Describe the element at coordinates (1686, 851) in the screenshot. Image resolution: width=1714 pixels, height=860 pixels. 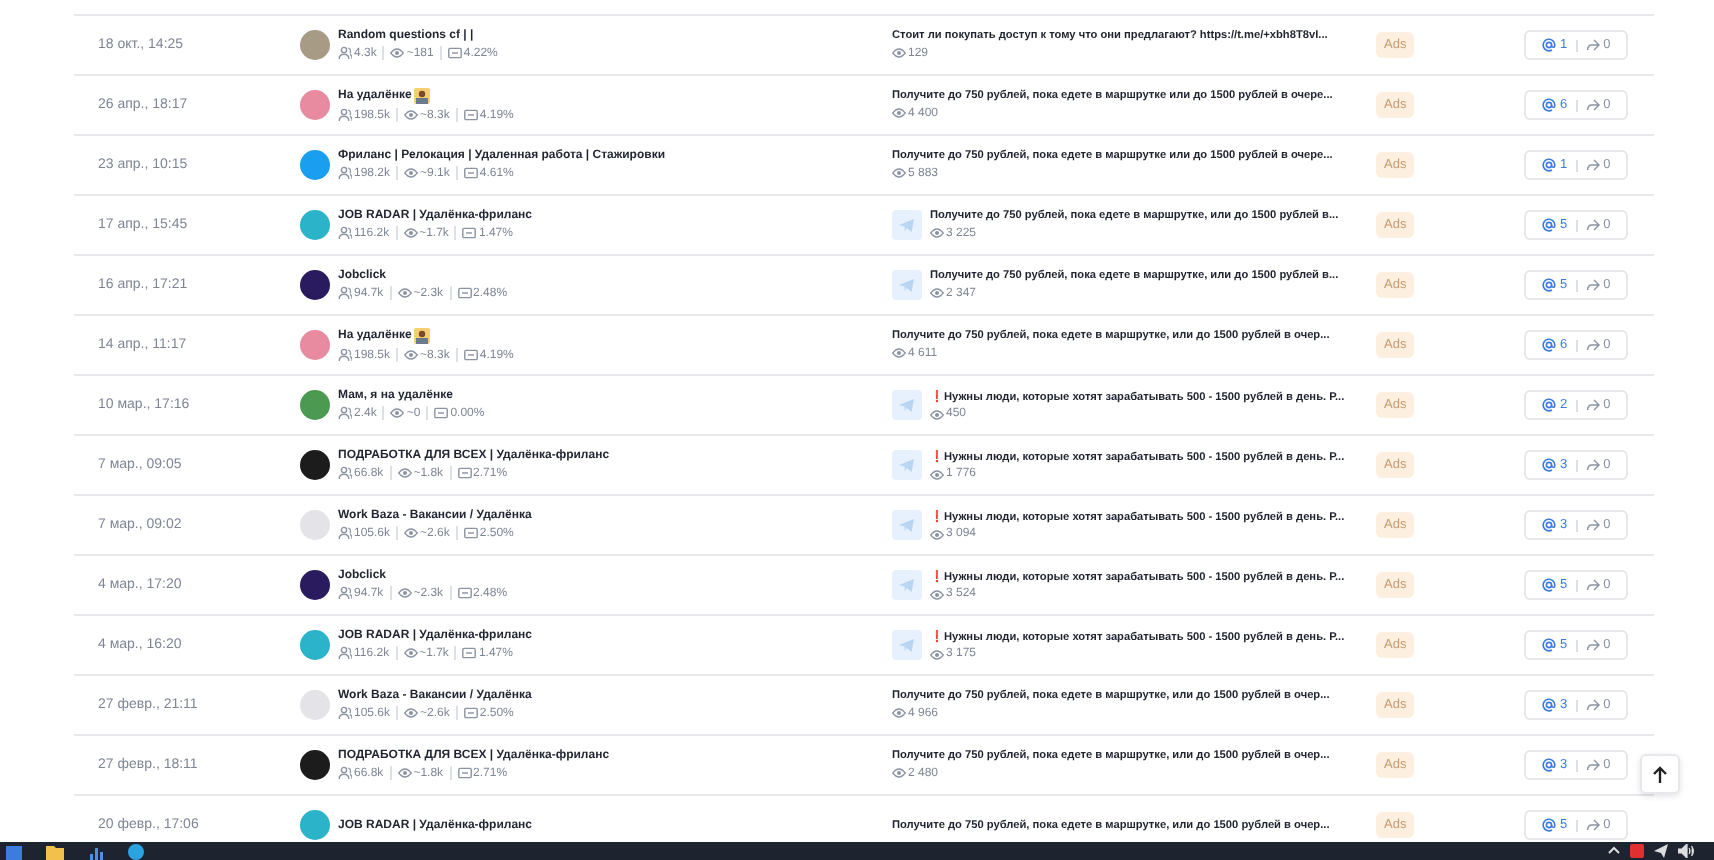
I see `speaker-icon` at that location.